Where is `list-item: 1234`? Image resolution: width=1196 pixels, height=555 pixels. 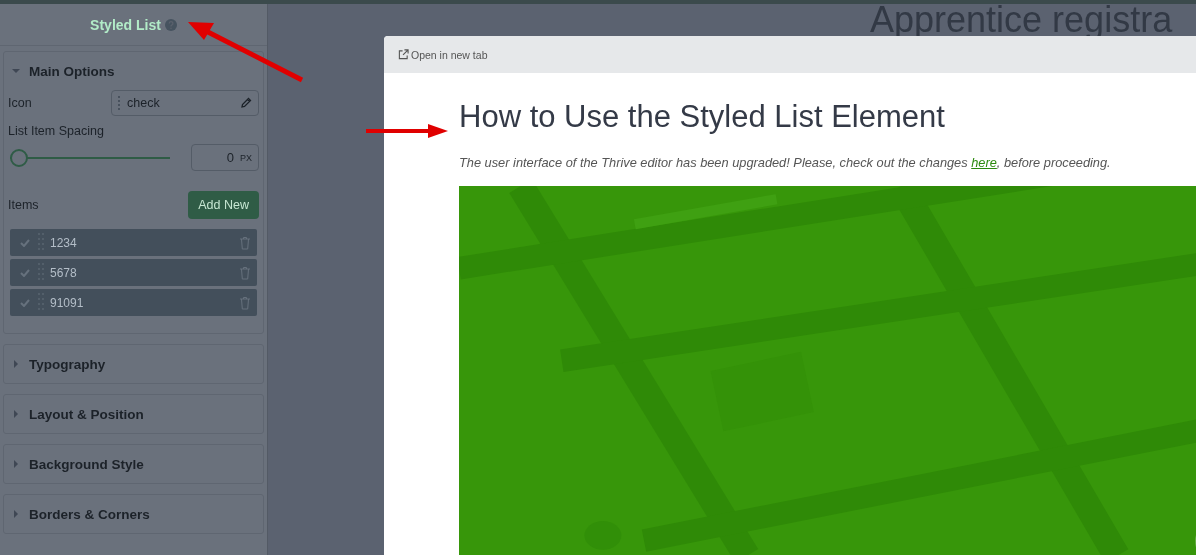 list-item: 1234 is located at coordinates (133, 242).